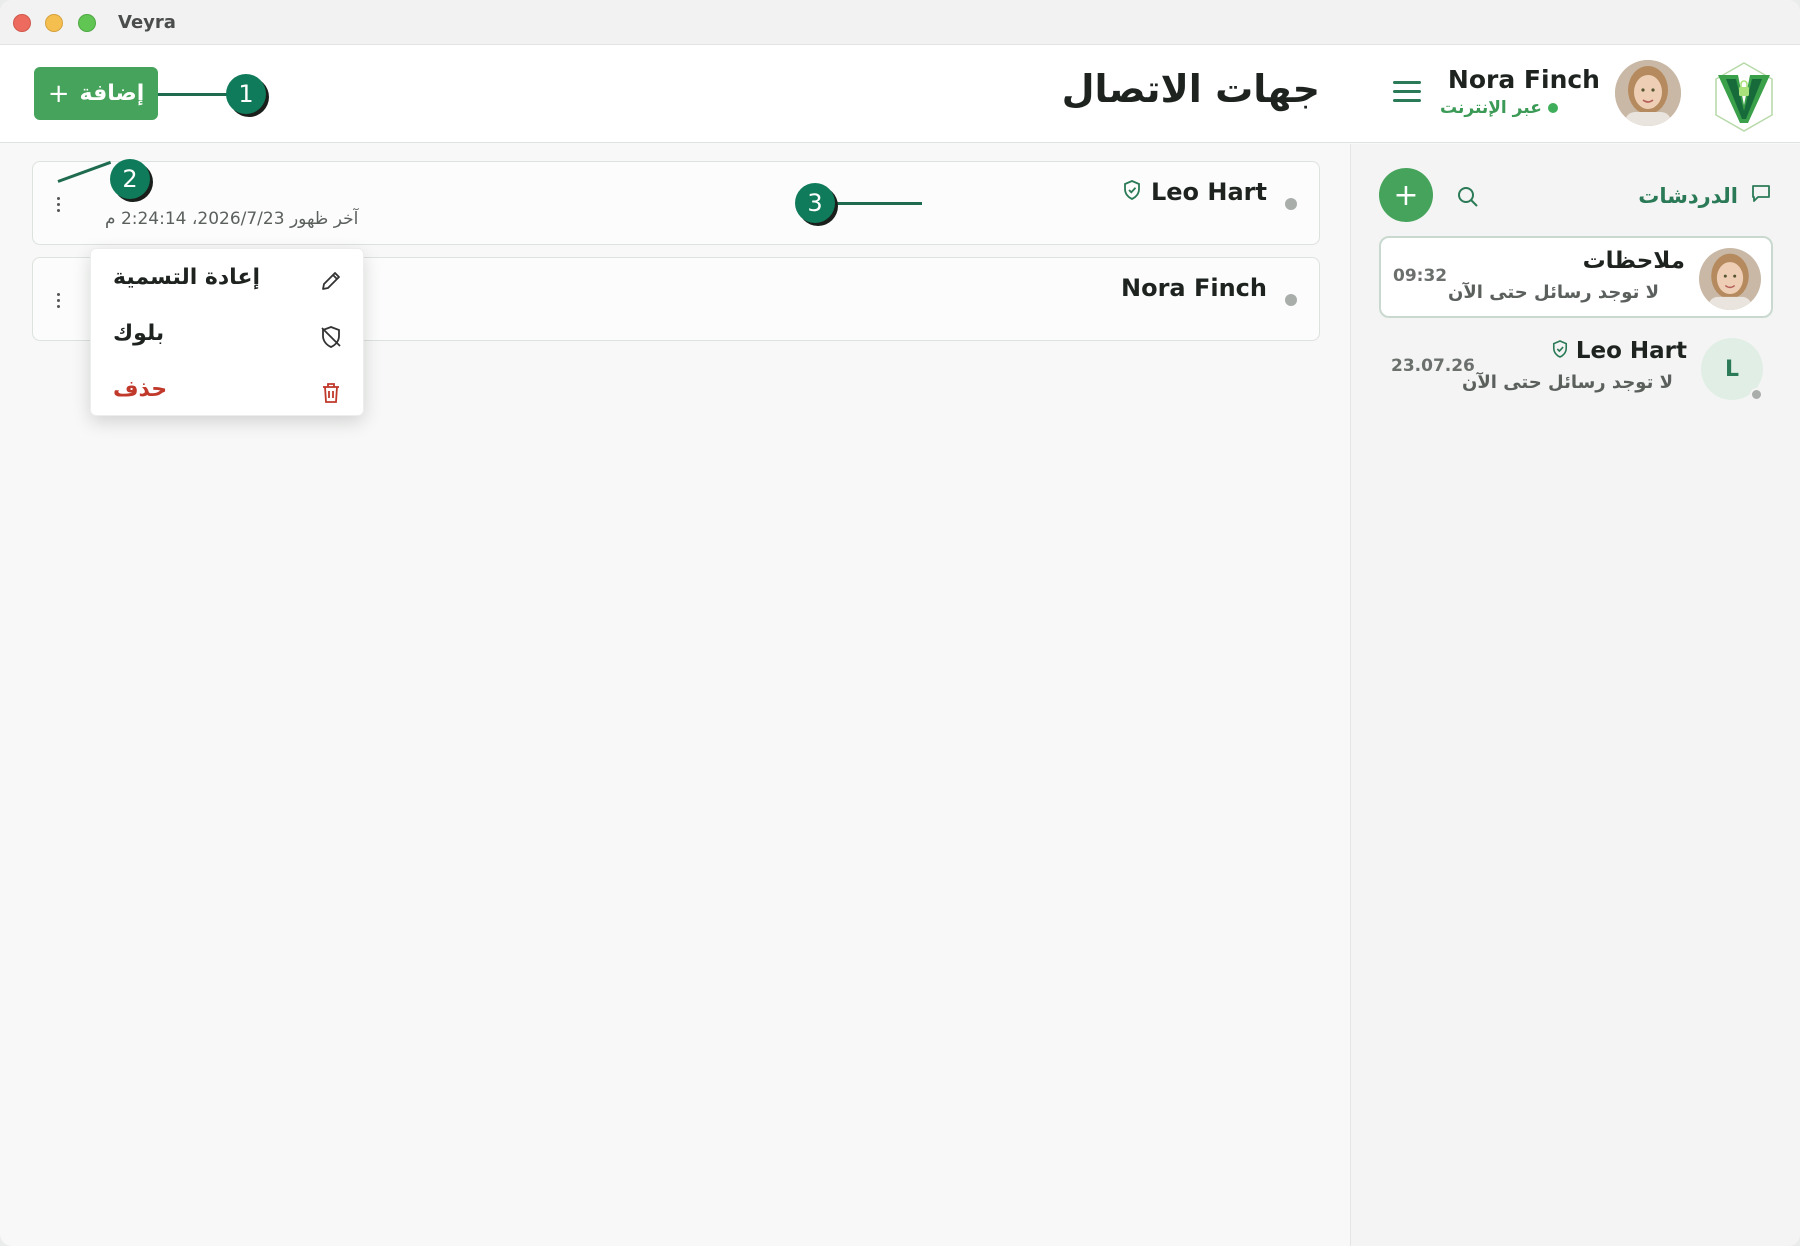 Image resolution: width=1800 pixels, height=1246 pixels. What do you see at coordinates (130, 179) in the screenshot?
I see `callout-2: 2` at bounding box center [130, 179].